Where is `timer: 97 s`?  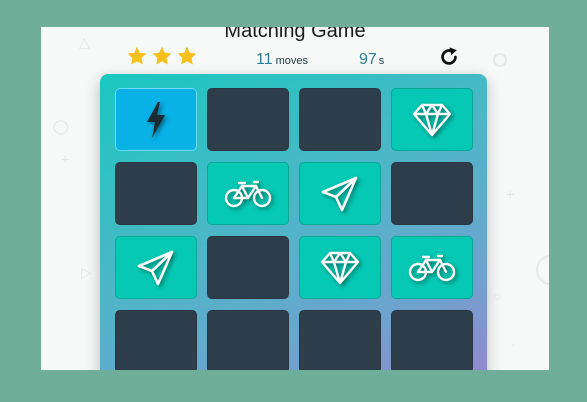 timer: 97 s is located at coordinates (371, 60).